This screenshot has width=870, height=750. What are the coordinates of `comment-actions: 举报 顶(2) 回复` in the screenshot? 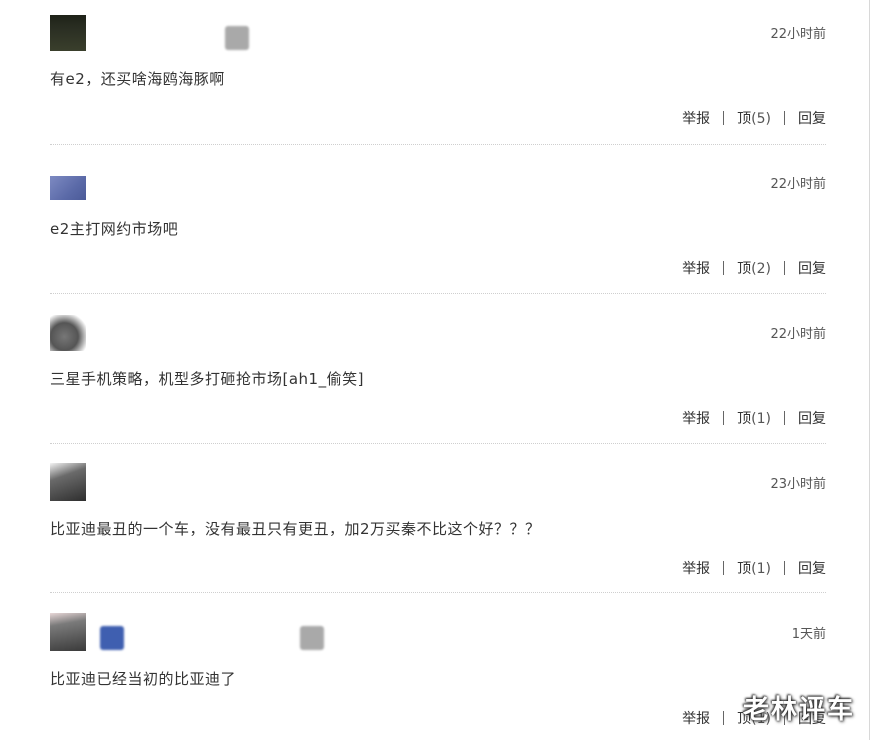 It's located at (754, 268).